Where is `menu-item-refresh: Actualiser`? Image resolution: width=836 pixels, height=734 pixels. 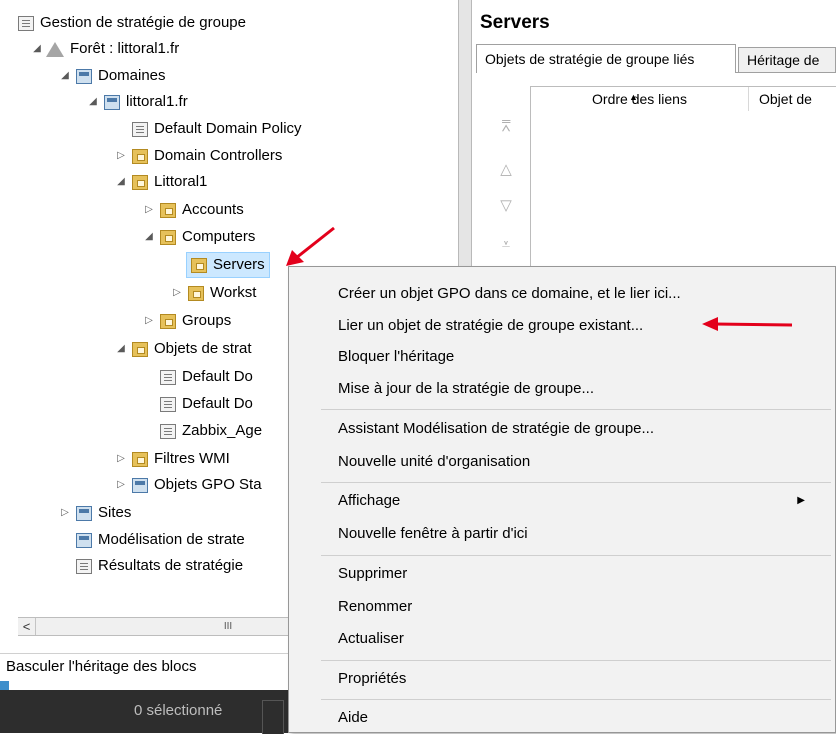
menu-item-refresh: Actualiser is located at coordinates (562, 639).